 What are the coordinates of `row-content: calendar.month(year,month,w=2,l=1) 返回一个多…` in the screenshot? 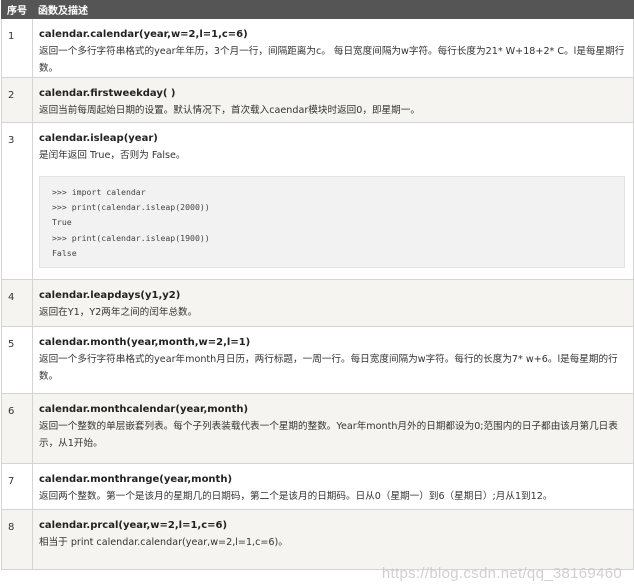 It's located at (333, 360).